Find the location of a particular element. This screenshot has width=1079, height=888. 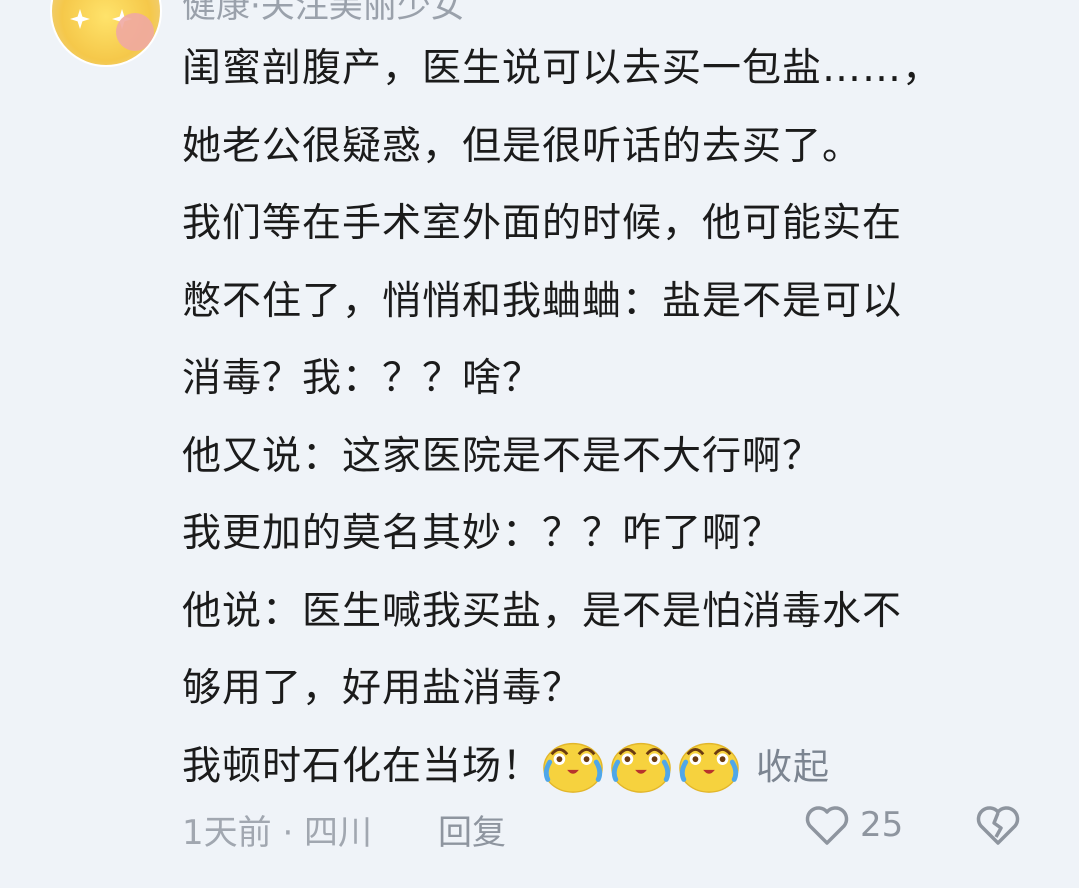

comment-line: 我顿时石化在当场！ is located at coordinates (362, 766).